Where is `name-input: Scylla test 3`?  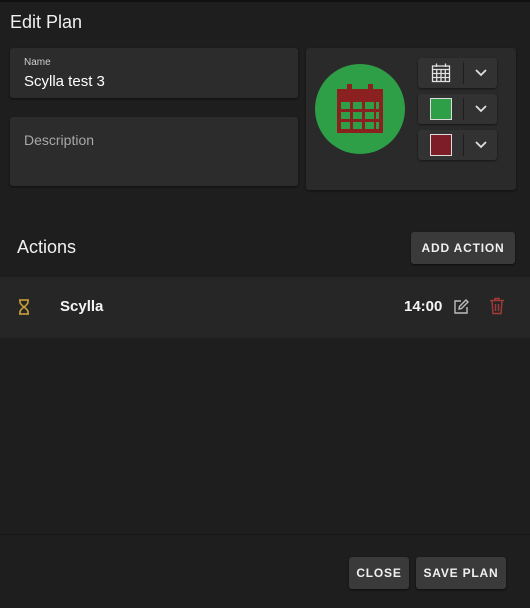 name-input: Scylla test 3 is located at coordinates (64, 81).